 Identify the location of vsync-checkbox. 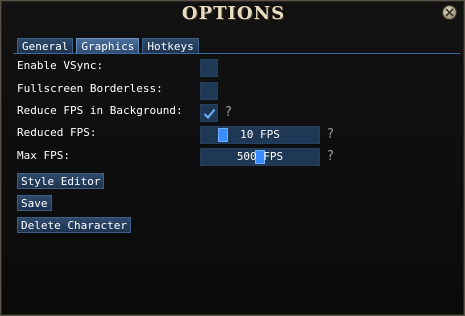
(209, 68).